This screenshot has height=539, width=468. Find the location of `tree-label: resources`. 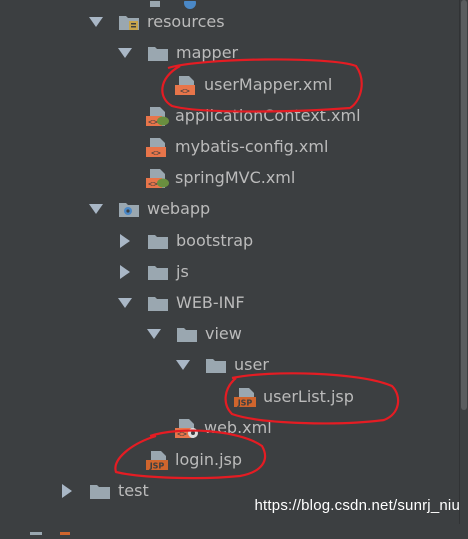

tree-label: resources is located at coordinates (186, 21).